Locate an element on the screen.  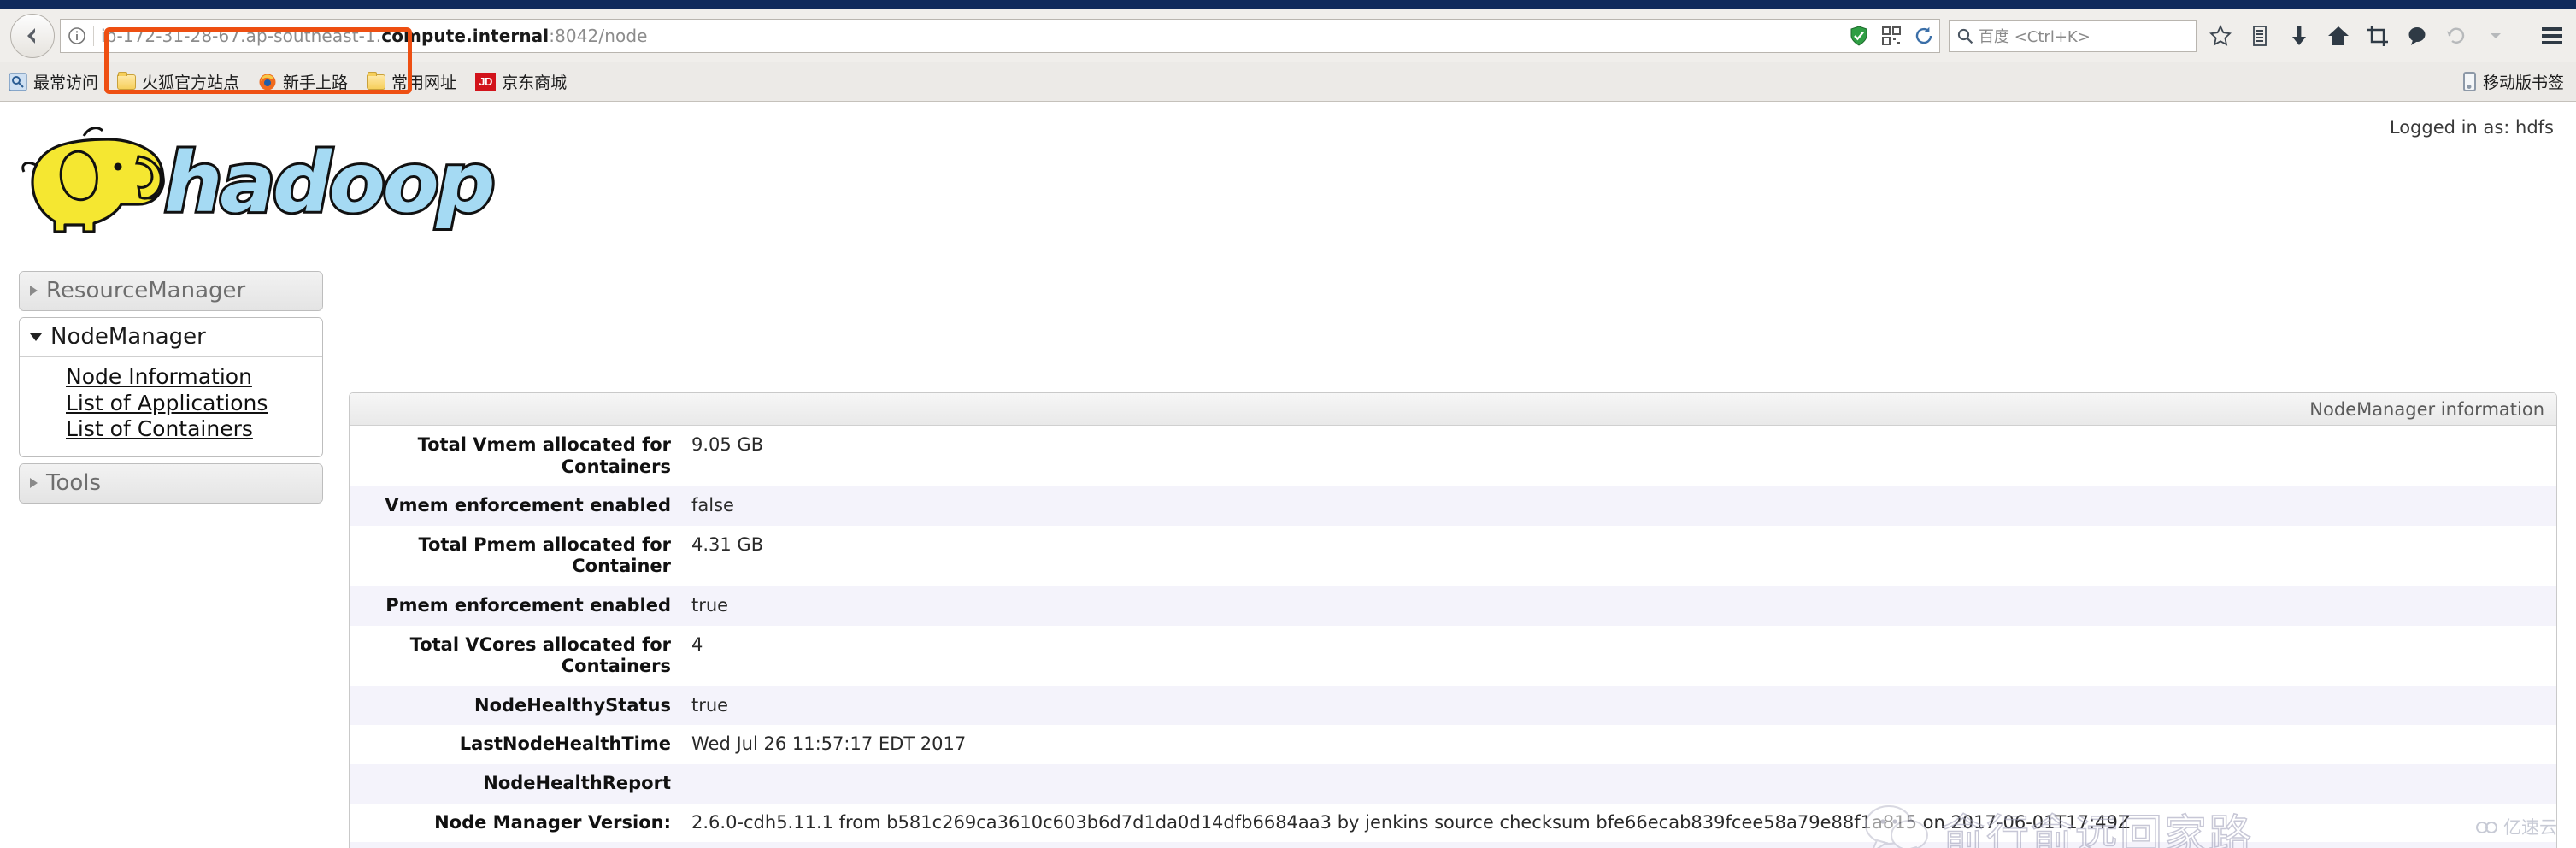
row-value is located at coordinates (1619, 784).